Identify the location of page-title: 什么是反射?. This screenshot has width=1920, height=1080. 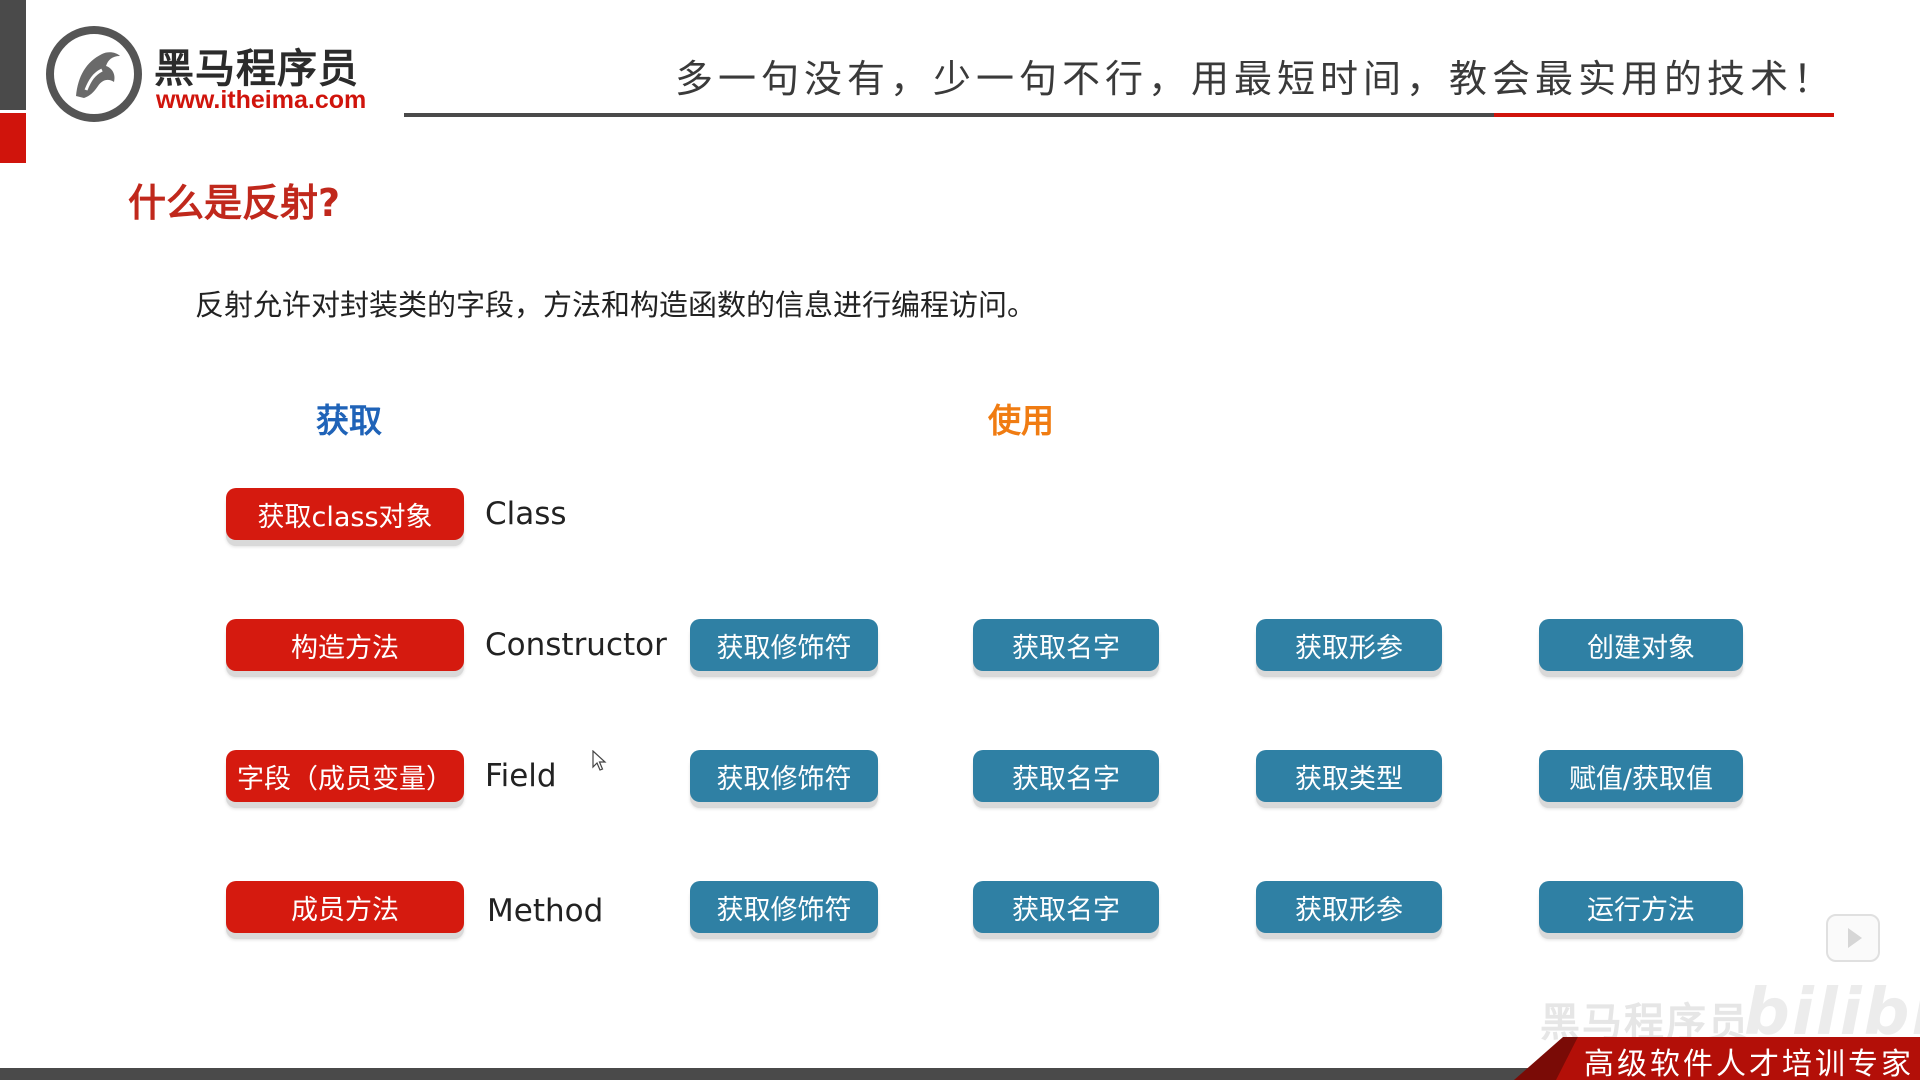
(234, 203).